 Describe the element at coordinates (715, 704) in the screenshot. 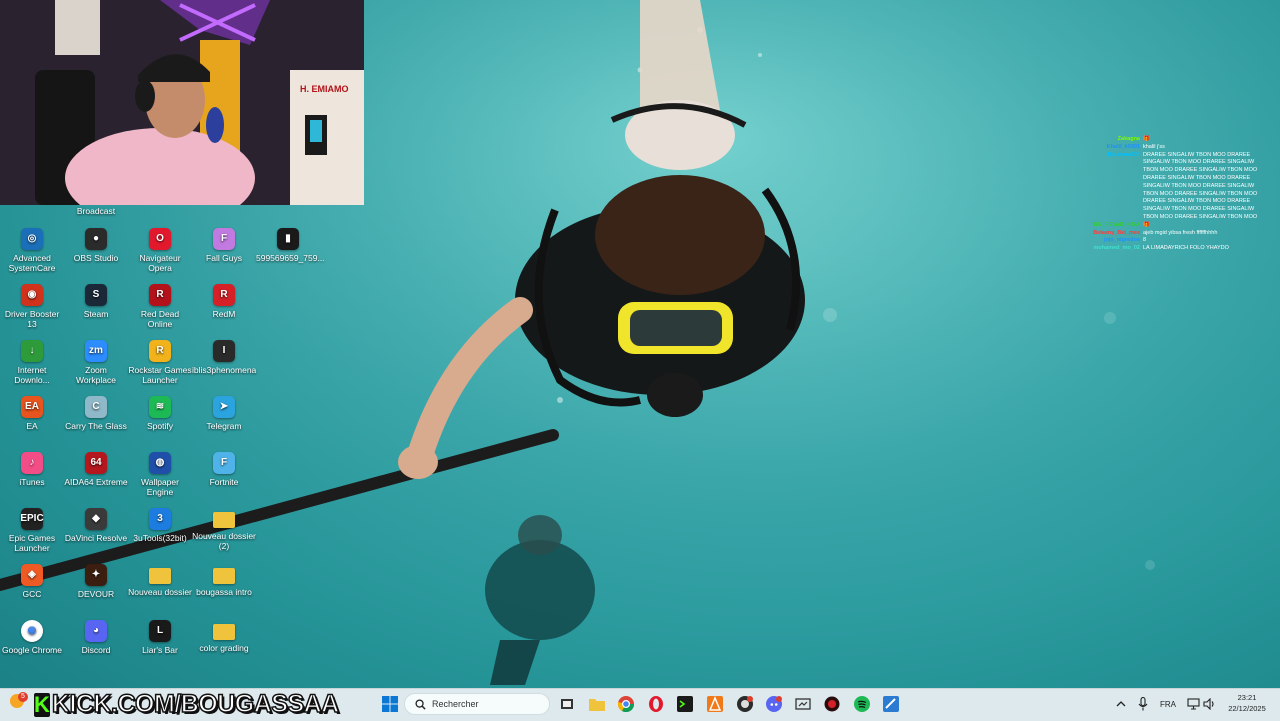

I see `app-taskbar-button` at that location.